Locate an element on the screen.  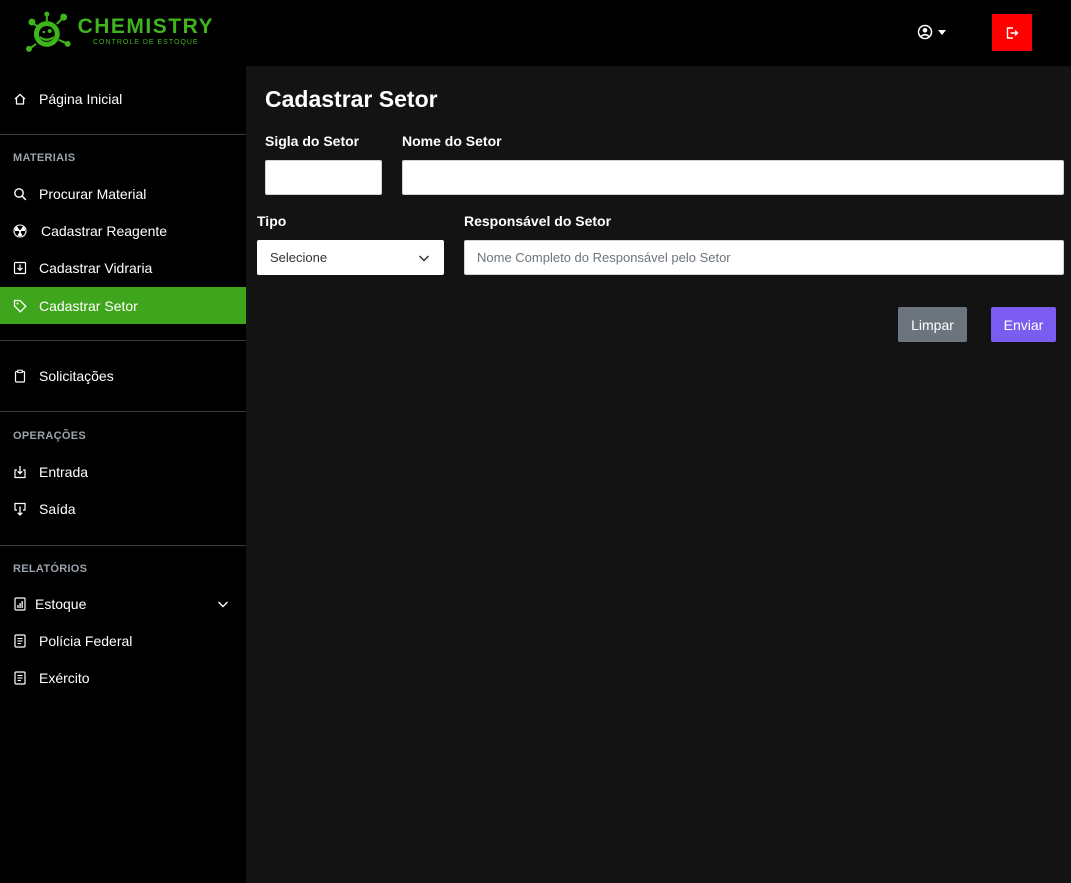
responsavel-label: Responsável do Setor is located at coordinates (538, 221).